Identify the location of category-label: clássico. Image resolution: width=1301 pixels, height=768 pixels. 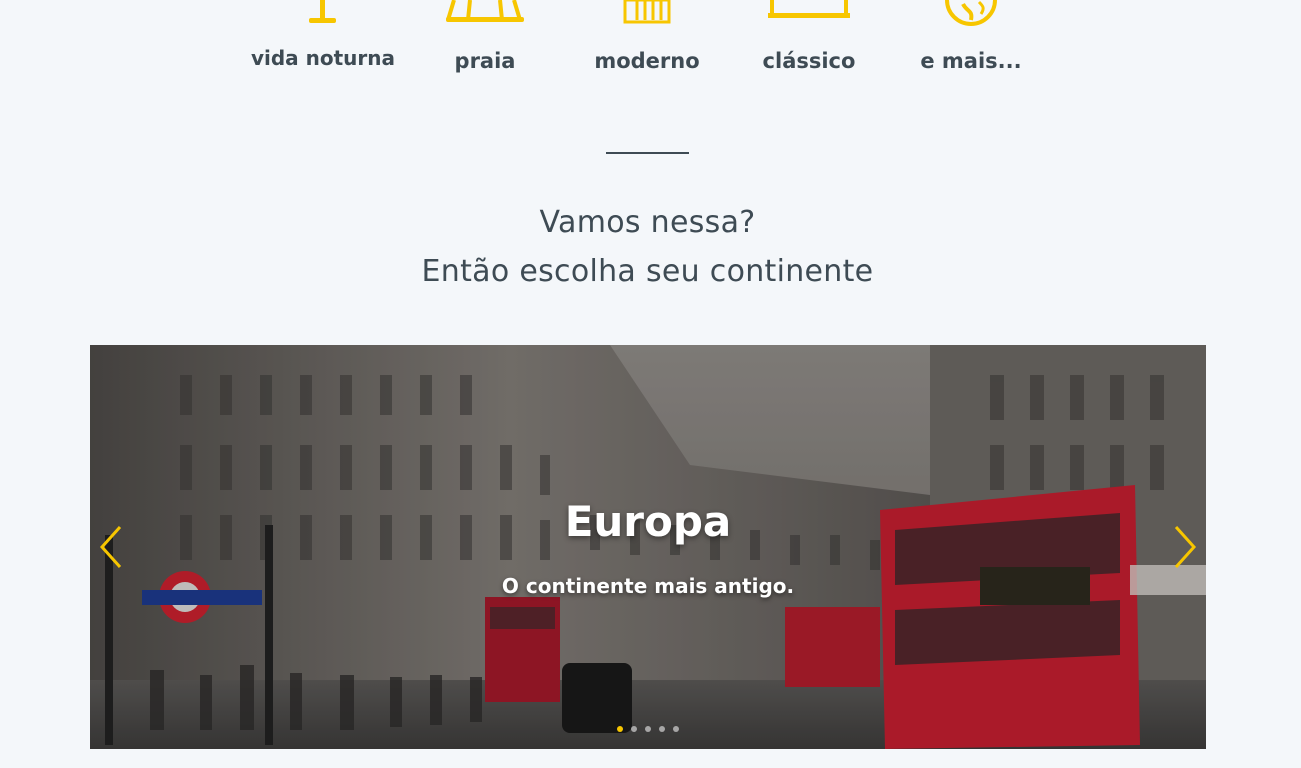
(809, 61).